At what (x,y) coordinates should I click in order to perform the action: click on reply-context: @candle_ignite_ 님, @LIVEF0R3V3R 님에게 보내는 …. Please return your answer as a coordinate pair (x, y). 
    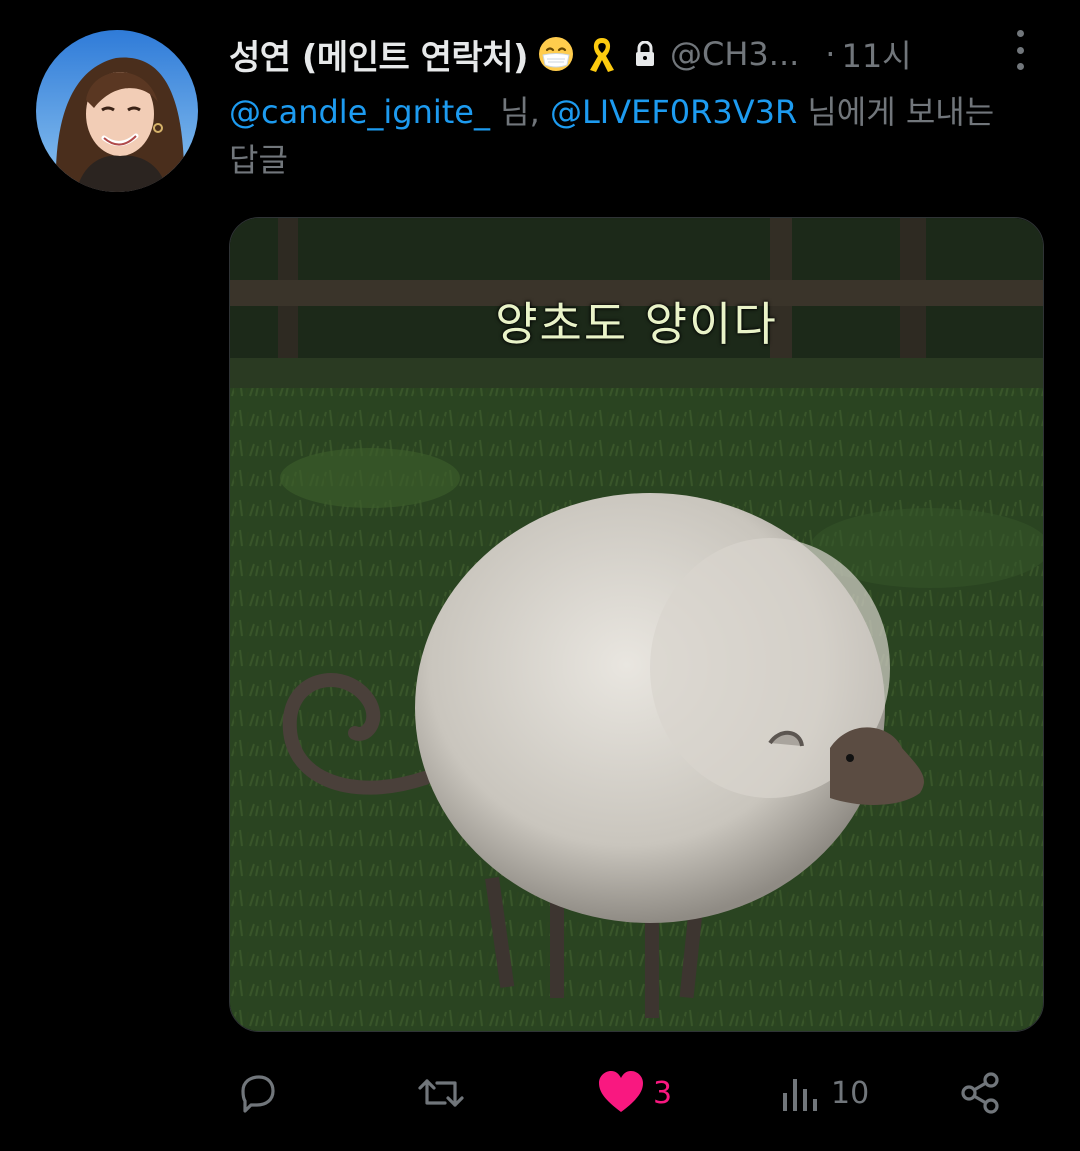
    Looking at the image, I should click on (629, 136).